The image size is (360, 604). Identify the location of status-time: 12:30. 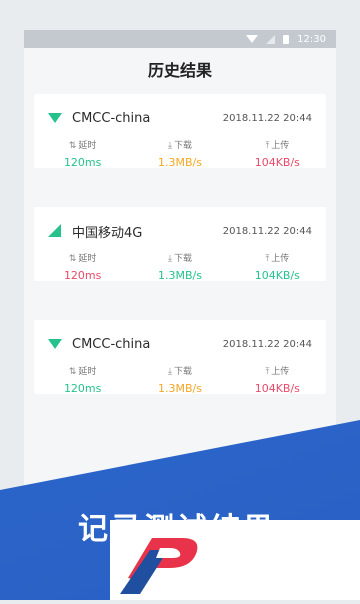
(311, 39).